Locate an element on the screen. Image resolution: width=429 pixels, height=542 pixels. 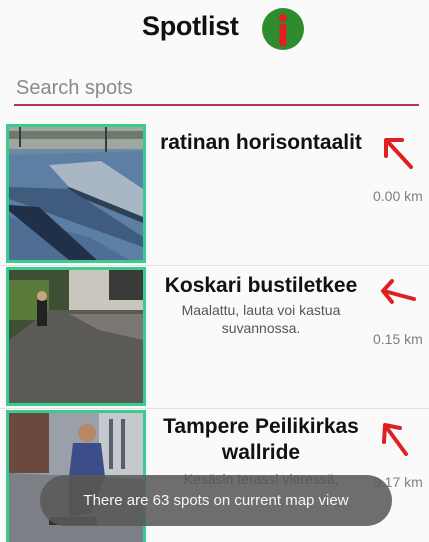
spot-description: Maalattu, lauta voi kastua suvannossa. is located at coordinates (261, 319).